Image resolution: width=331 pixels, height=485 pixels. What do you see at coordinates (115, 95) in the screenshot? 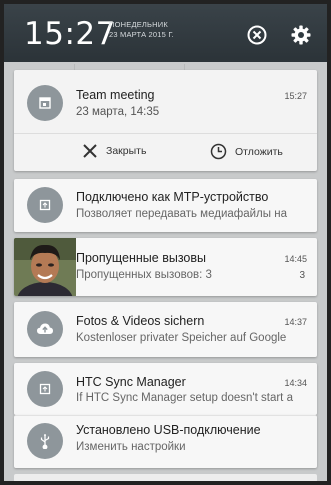
I see `notification-title: Team meeting` at bounding box center [115, 95].